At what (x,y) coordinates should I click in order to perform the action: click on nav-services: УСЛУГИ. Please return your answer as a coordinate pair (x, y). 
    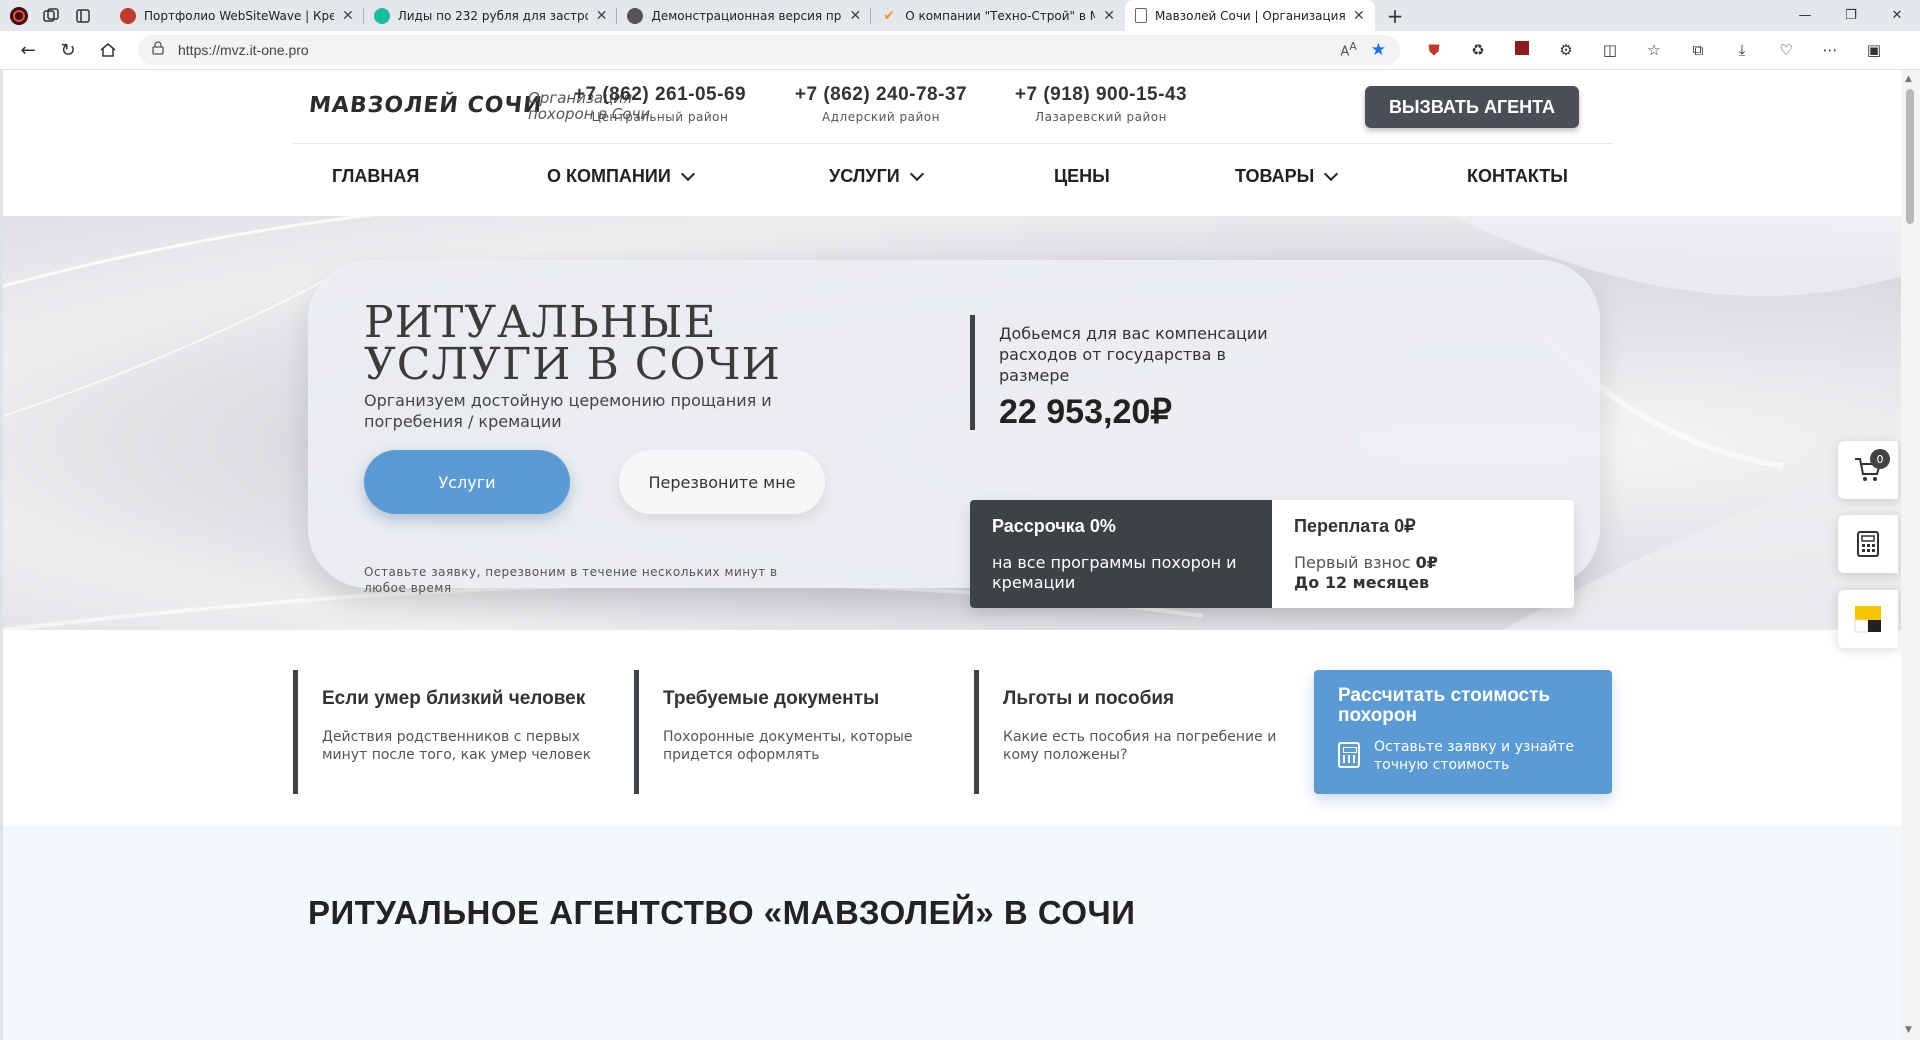
    Looking at the image, I should click on (876, 176).